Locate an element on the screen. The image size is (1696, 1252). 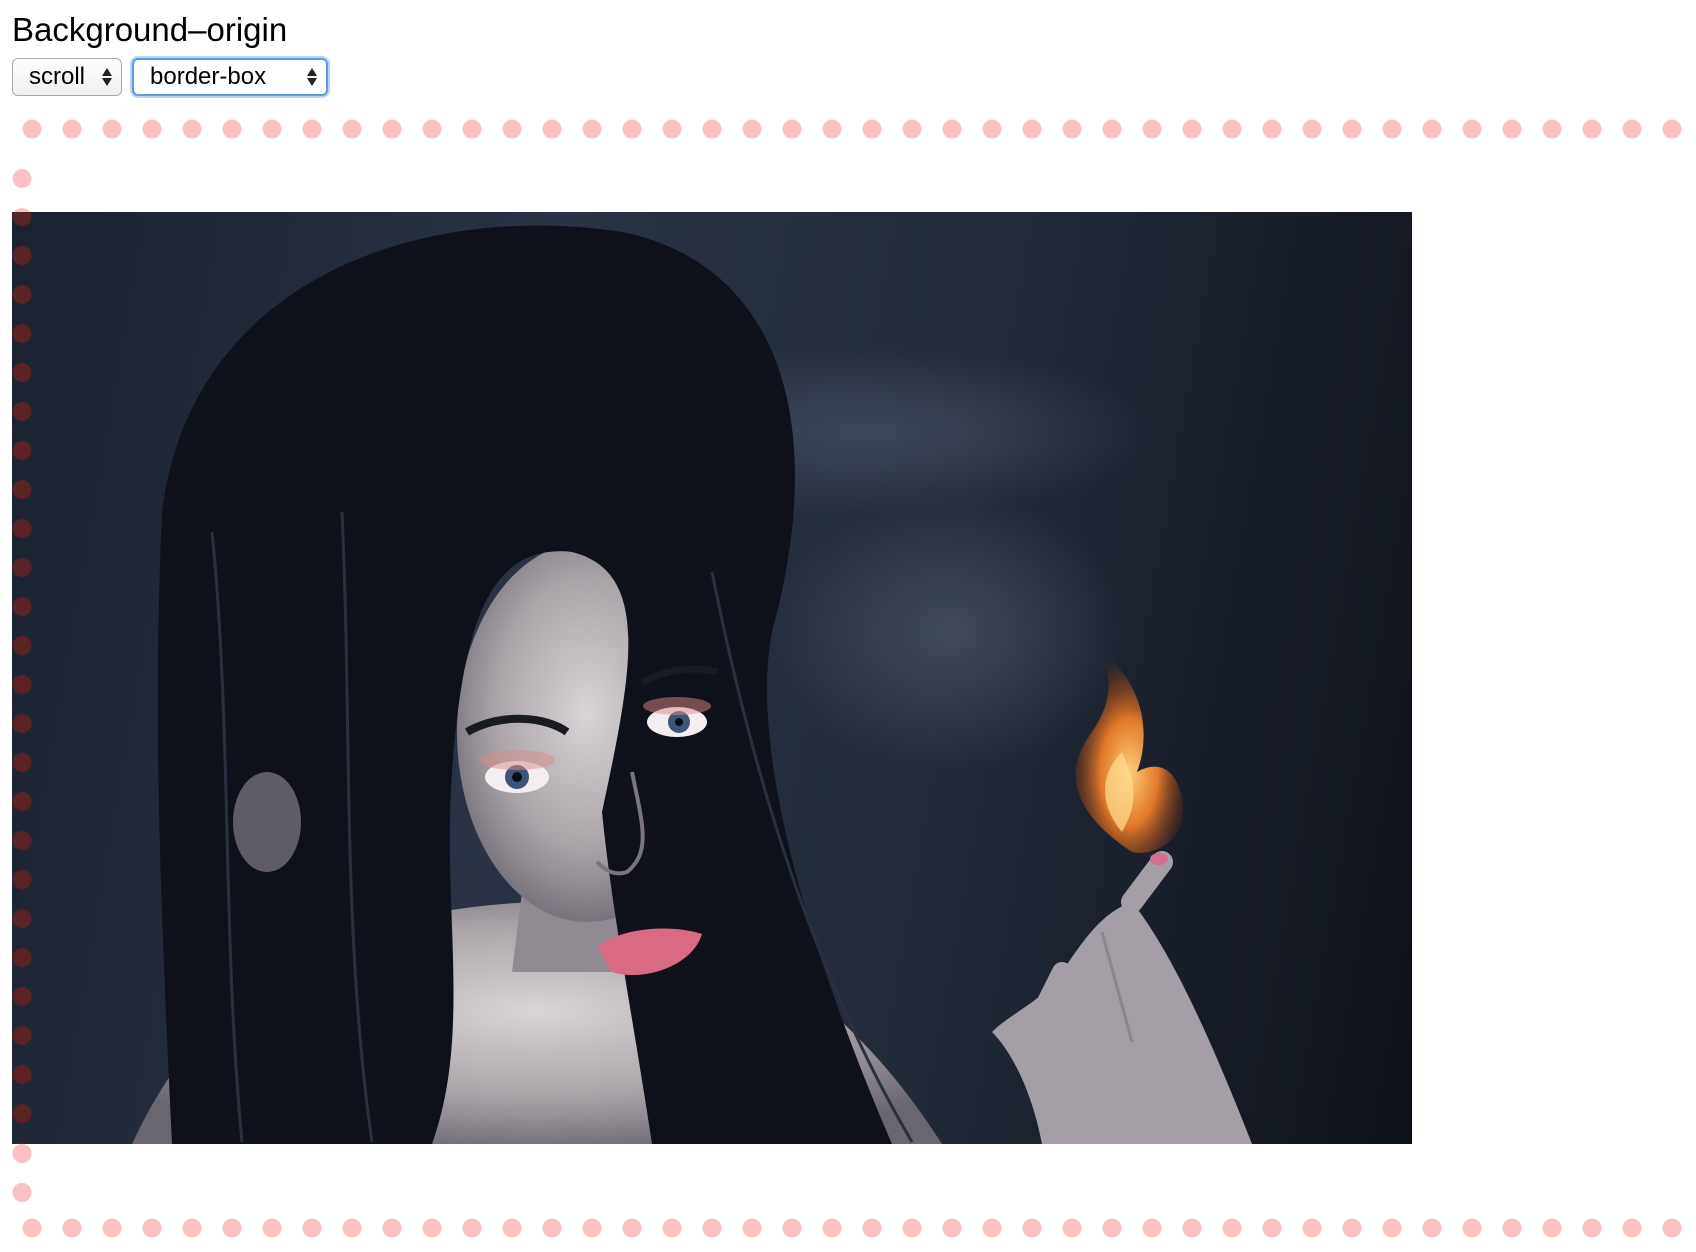
background-attachment-select: scroll is located at coordinates (67, 77).